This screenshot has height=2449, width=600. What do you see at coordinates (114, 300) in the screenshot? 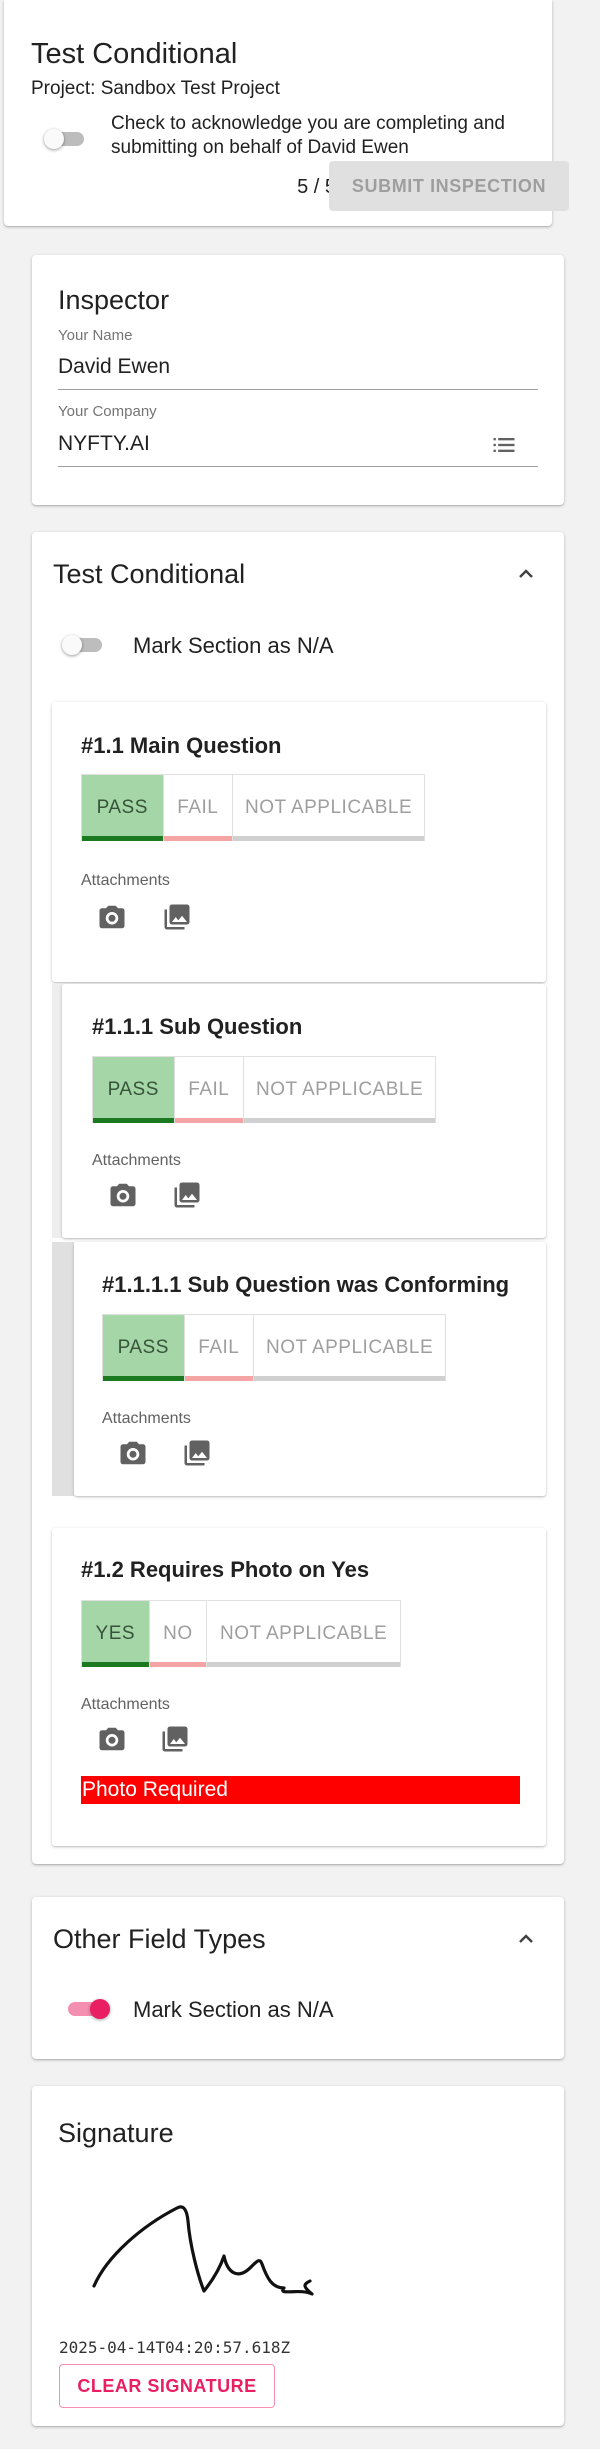
I see `inspector-title: Inspector` at bounding box center [114, 300].